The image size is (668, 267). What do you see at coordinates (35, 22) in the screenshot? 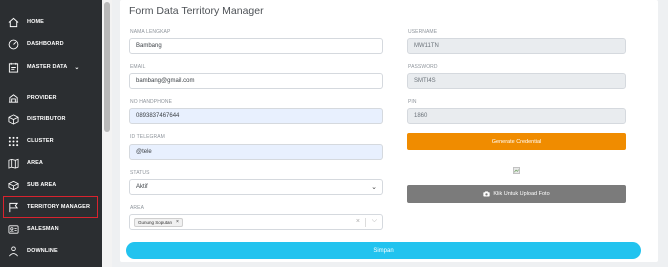
I see `sidebar-item-label: HOME` at bounding box center [35, 22].